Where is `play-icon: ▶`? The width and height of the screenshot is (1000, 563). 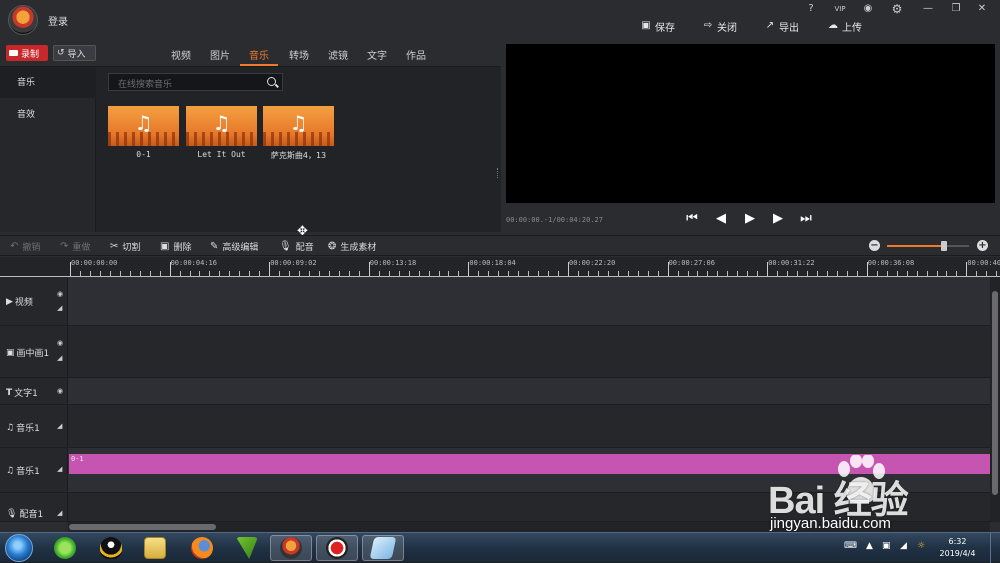
play-icon: ▶ is located at coordinates (750, 219).